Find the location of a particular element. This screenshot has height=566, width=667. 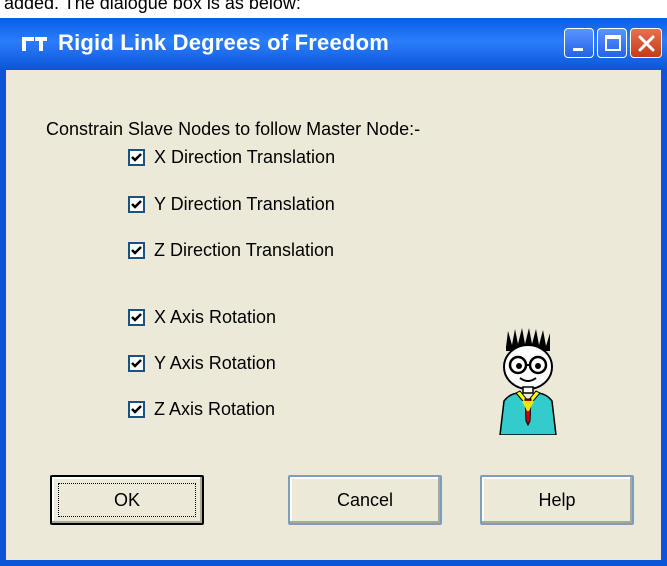

checkbox-x-axis-rotation: X Axis Rotation is located at coordinates (202, 317).